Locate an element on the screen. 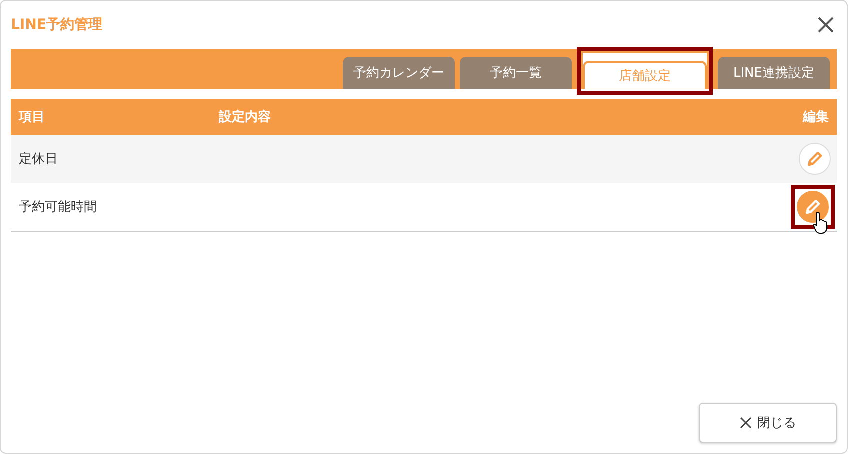 The height and width of the screenshot is (454, 848). tab: 予約一覧 is located at coordinates (516, 73).